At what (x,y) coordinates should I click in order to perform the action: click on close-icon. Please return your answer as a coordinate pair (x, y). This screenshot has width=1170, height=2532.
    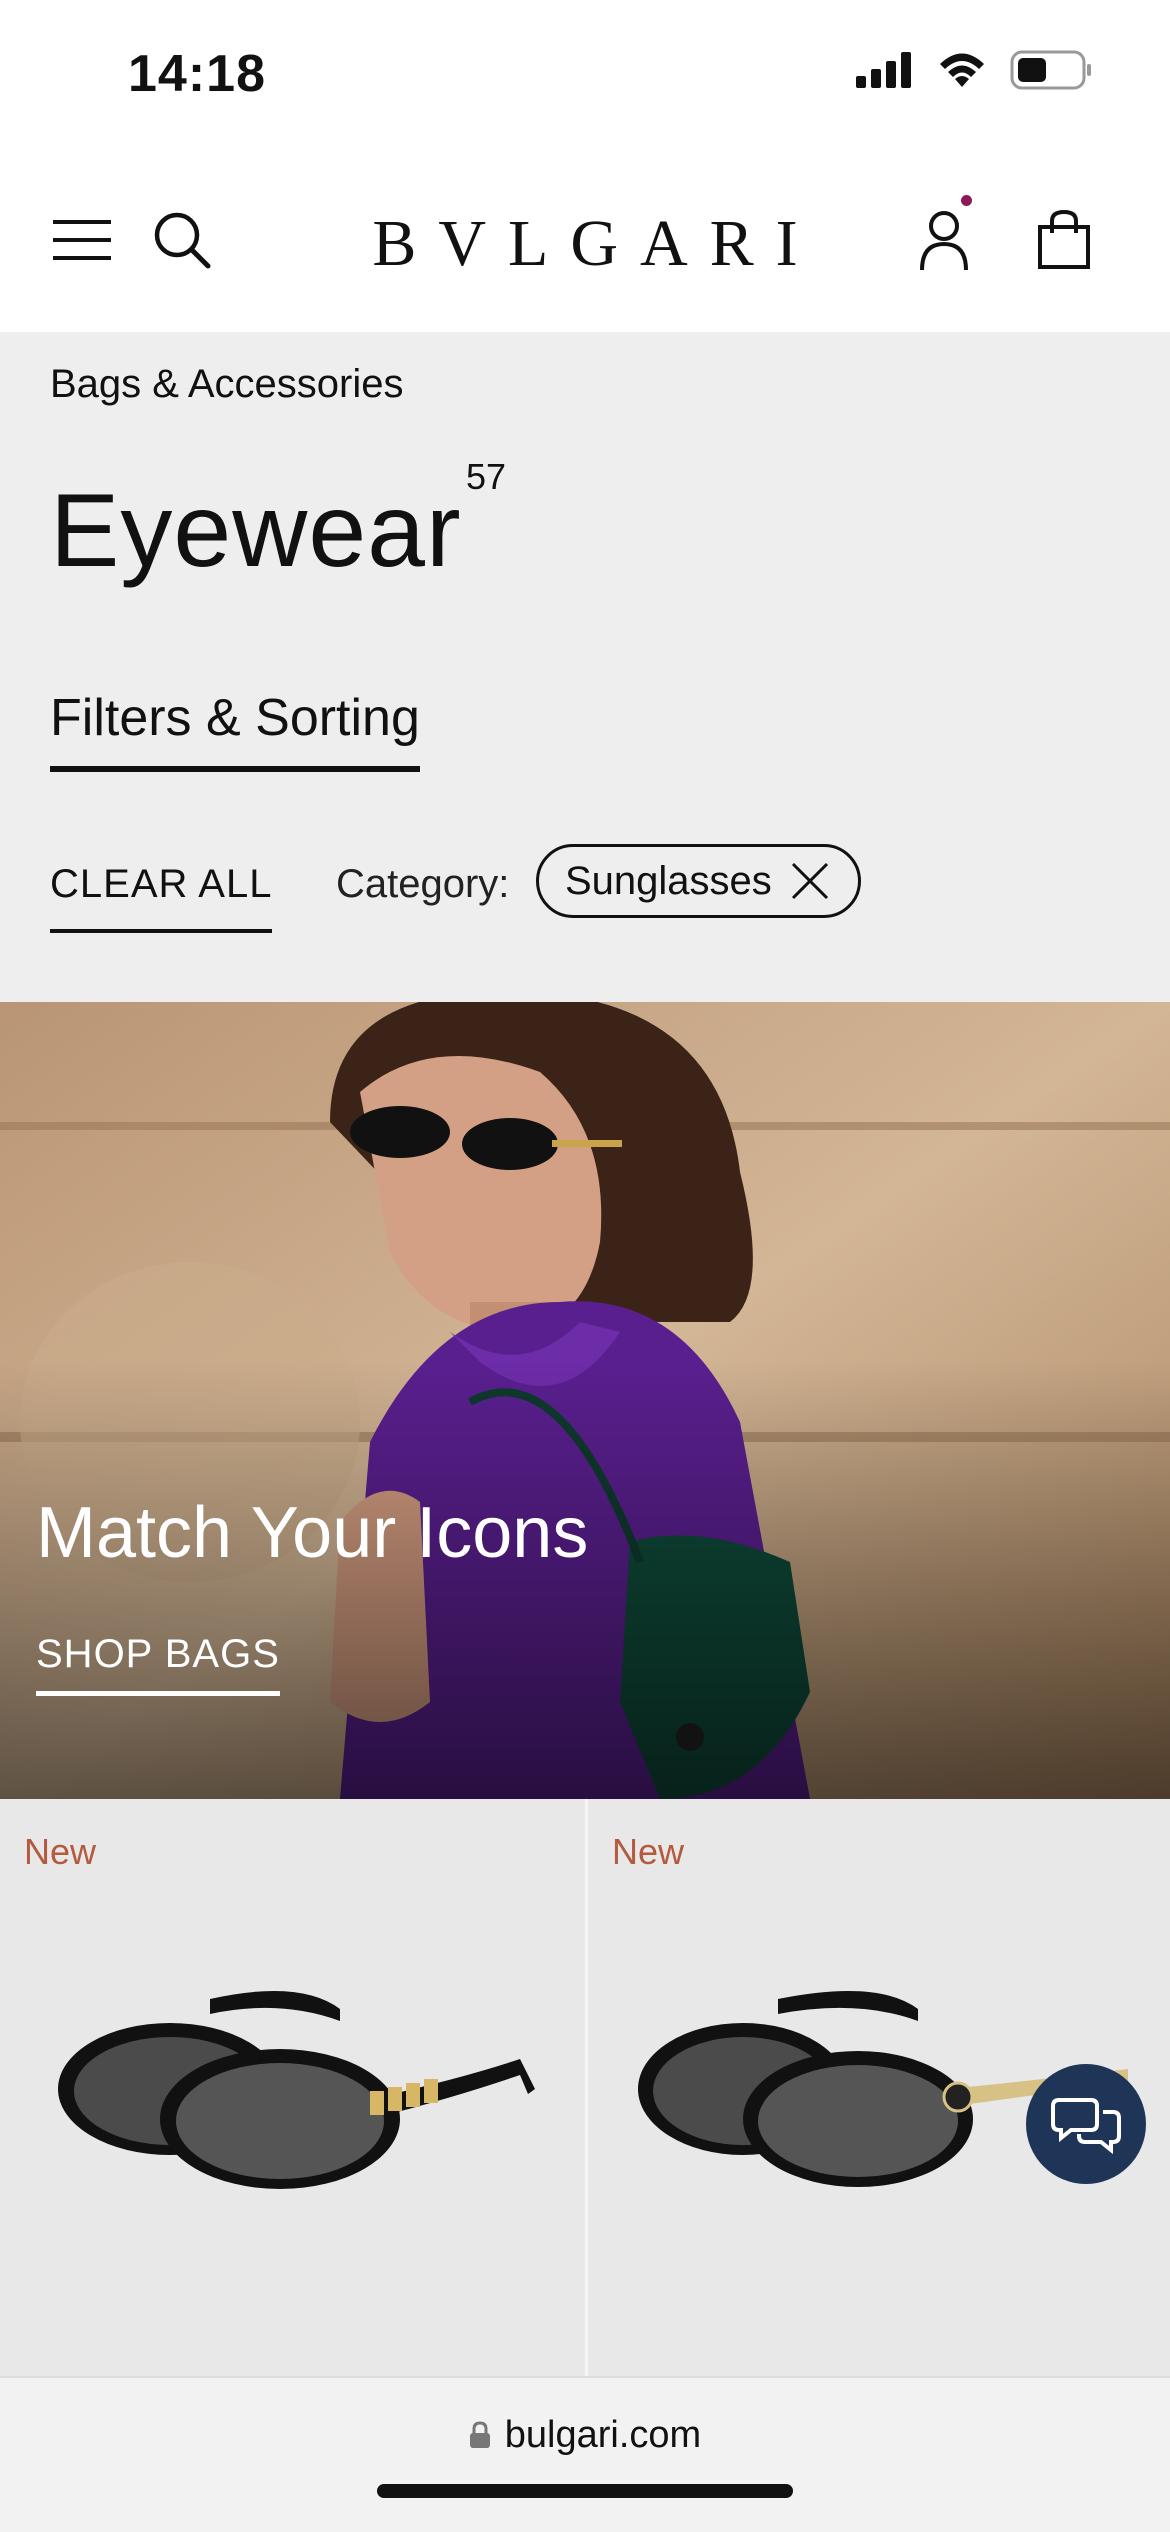
    Looking at the image, I should click on (810, 881).